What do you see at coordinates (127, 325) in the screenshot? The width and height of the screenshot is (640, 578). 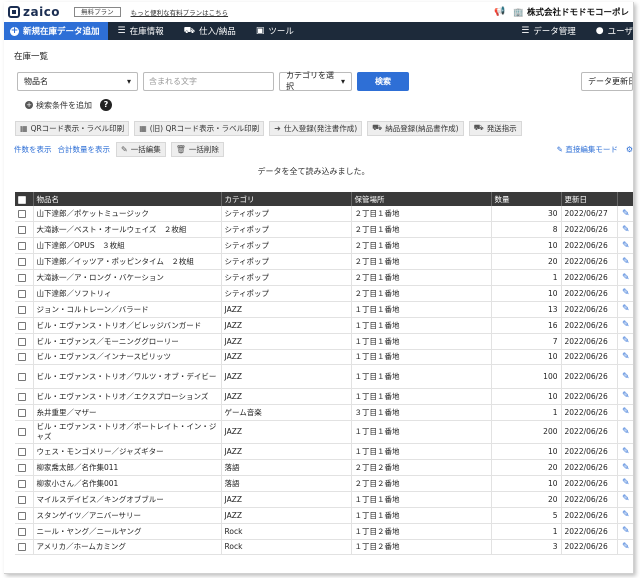 I see `cell-name: ビル・エヴァンス・トリオ／ビレッジバンガード` at bounding box center [127, 325].